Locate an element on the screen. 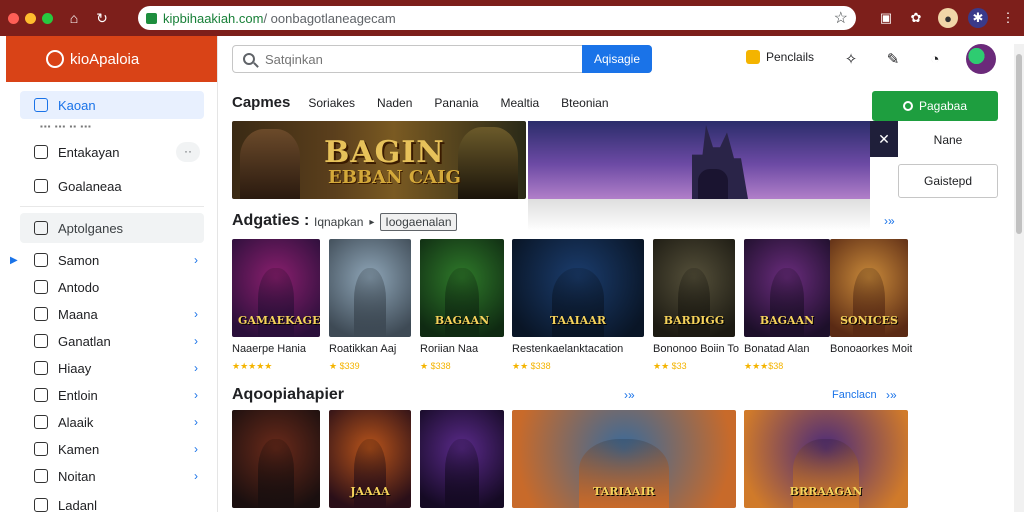 The image size is (1024, 512). sidebar-divider is located at coordinates (112, 206).